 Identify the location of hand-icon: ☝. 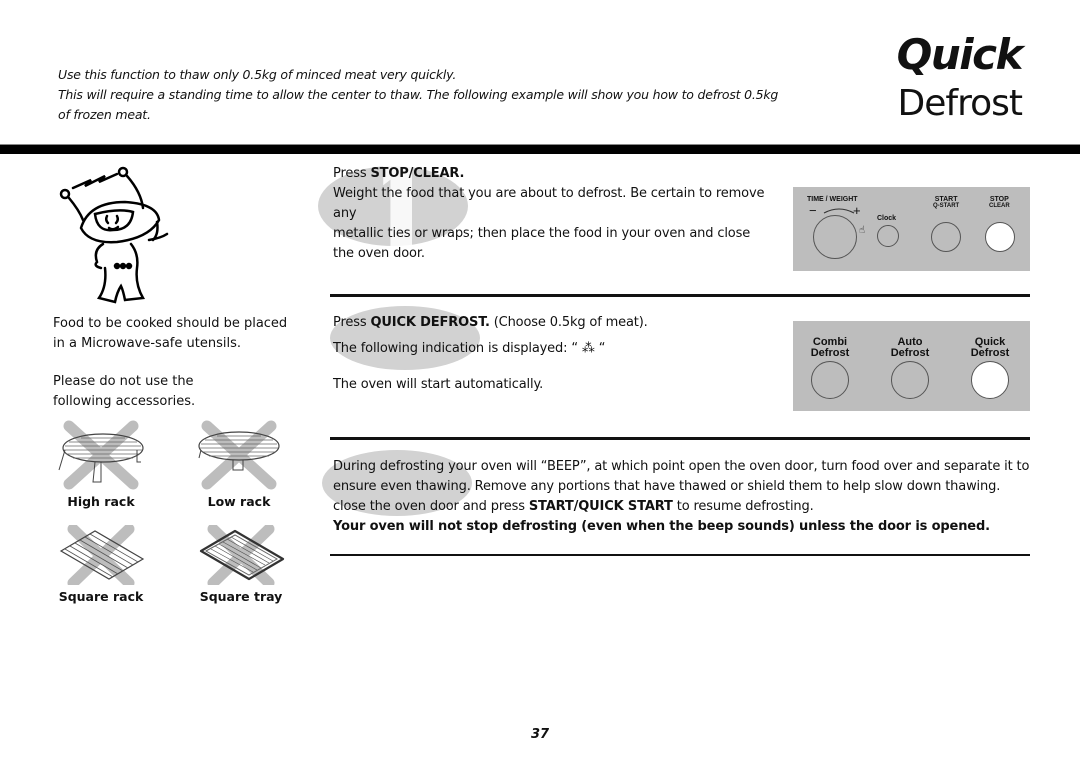
(862, 230).